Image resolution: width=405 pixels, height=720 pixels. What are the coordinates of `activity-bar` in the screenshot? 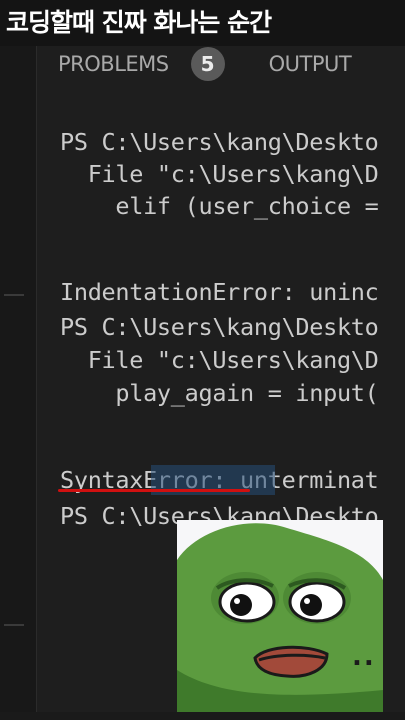 It's located at (18, 383).